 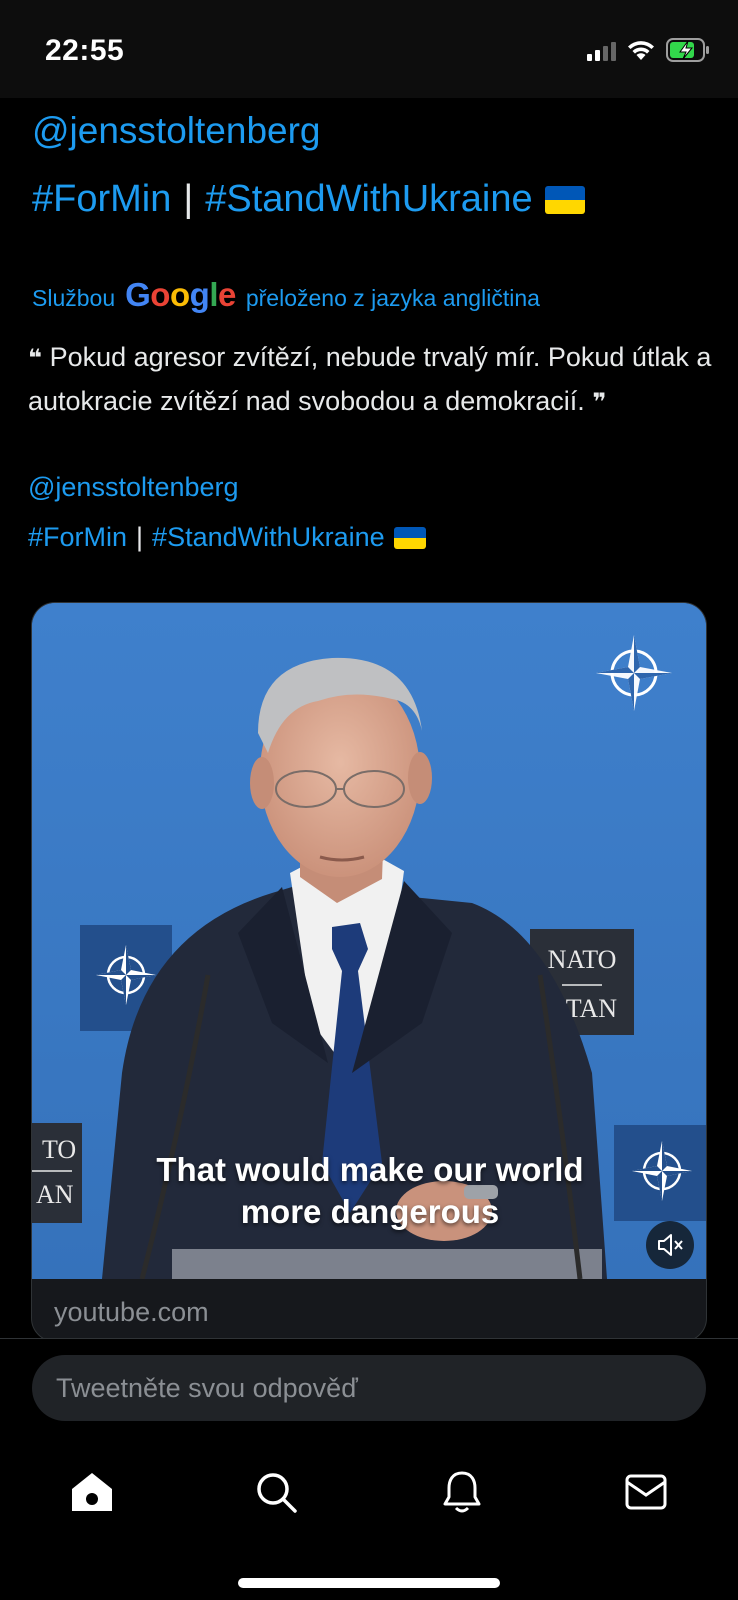 What do you see at coordinates (35, 358) in the screenshot?
I see `open-quote-icon: ❝` at bounding box center [35, 358].